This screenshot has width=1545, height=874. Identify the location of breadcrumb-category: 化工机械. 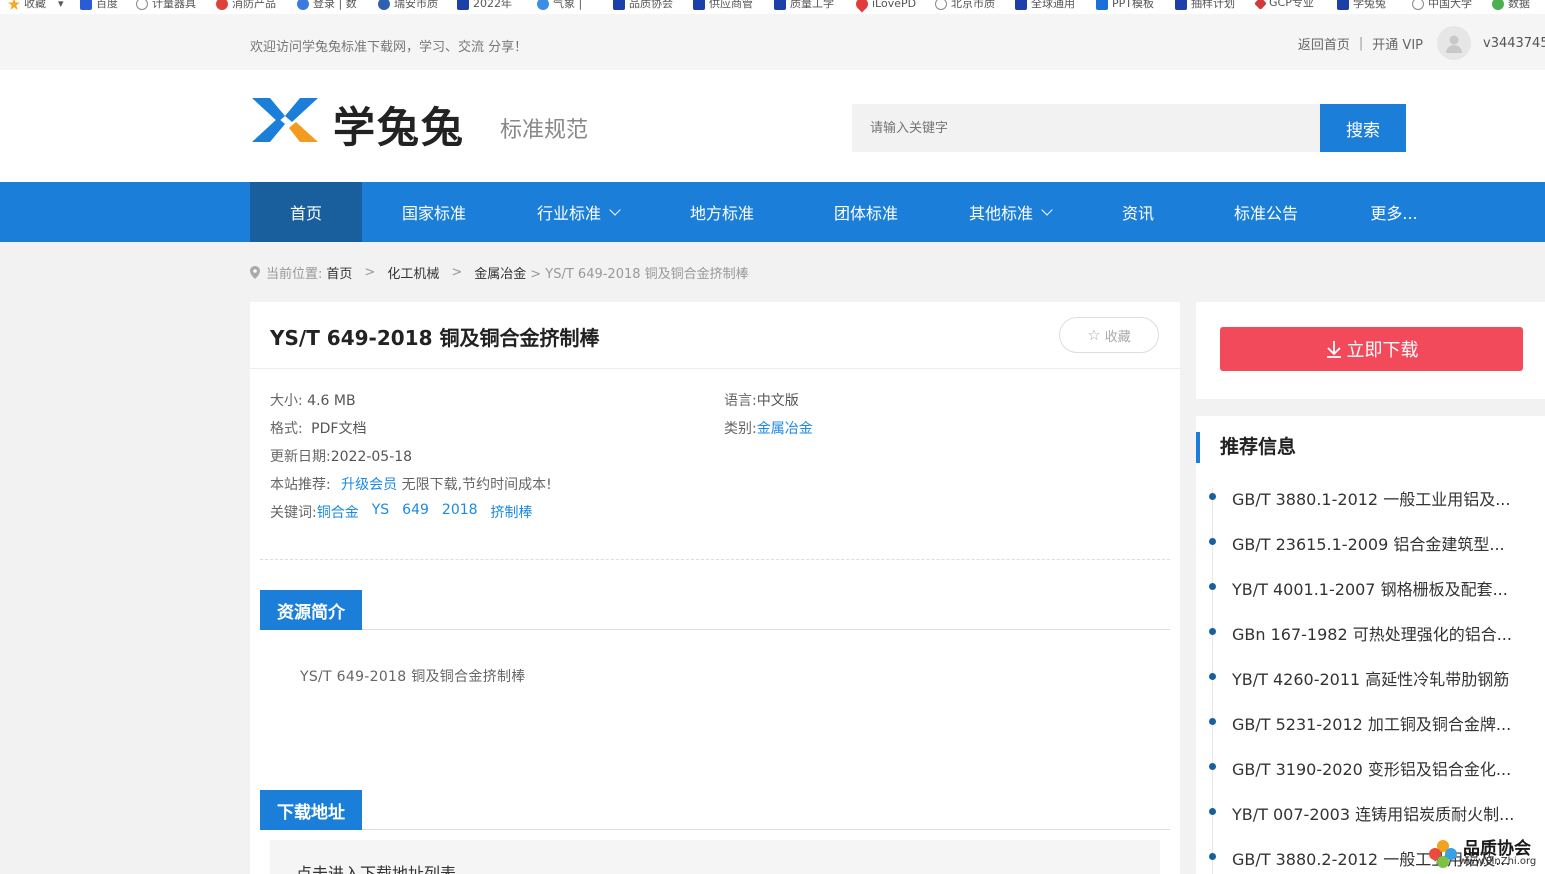
(413, 272).